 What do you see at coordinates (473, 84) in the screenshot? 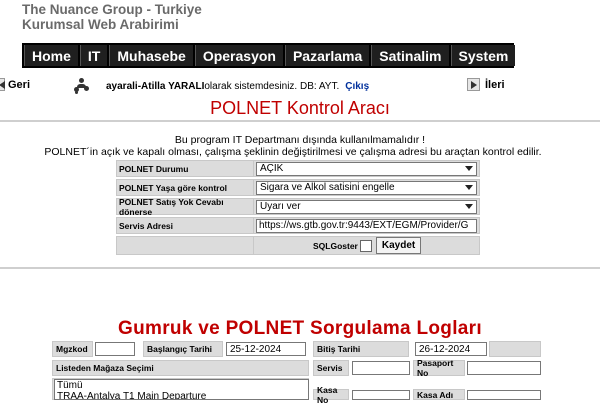
I see `forward-arrow-icon` at bounding box center [473, 84].